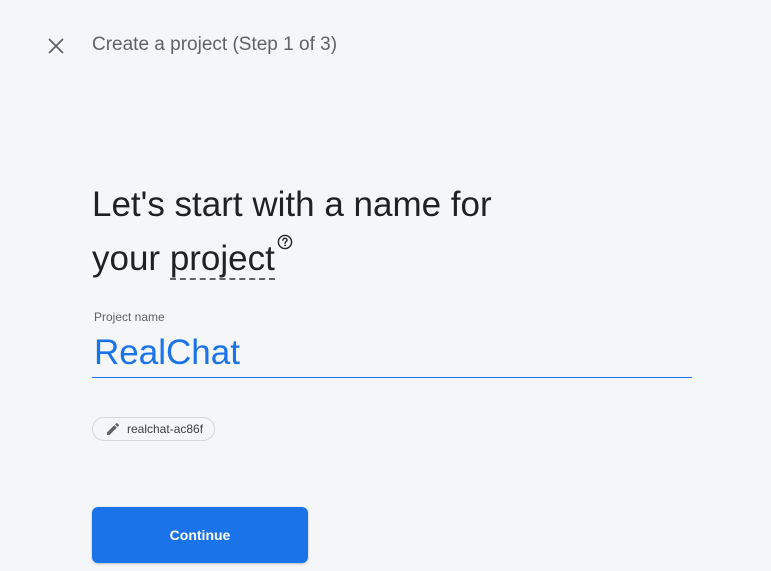 The height and width of the screenshot is (571, 771). What do you see at coordinates (292, 204) in the screenshot?
I see `heading-line-1: Let's start with a name for` at bounding box center [292, 204].